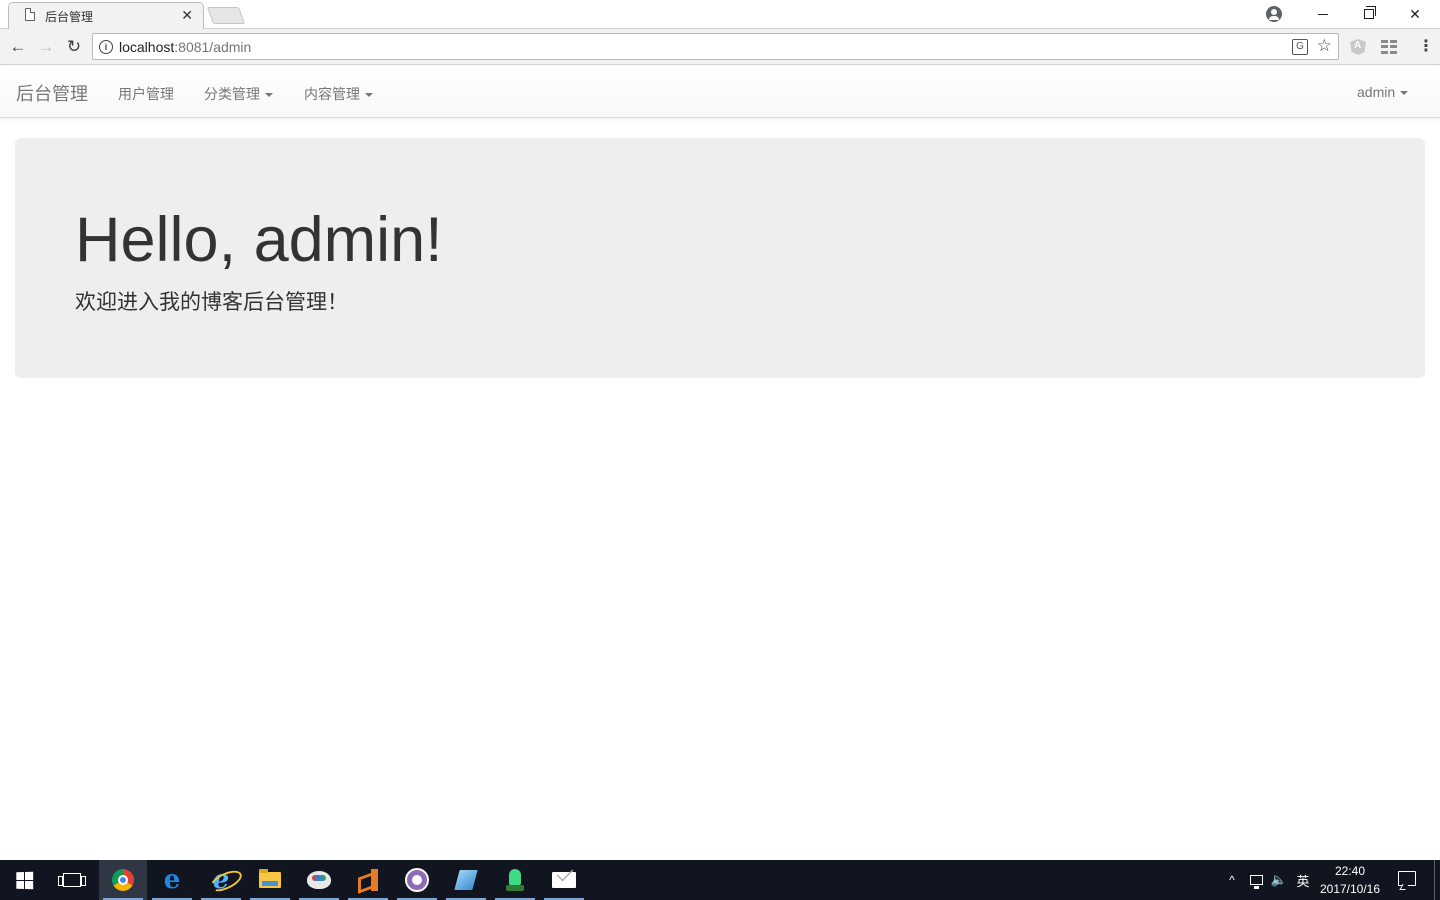 The image size is (1440, 900). Describe the element at coordinates (211, 302) in the screenshot. I see `welcome-lead: 欢迎进入我的博客后台管理！` at that location.